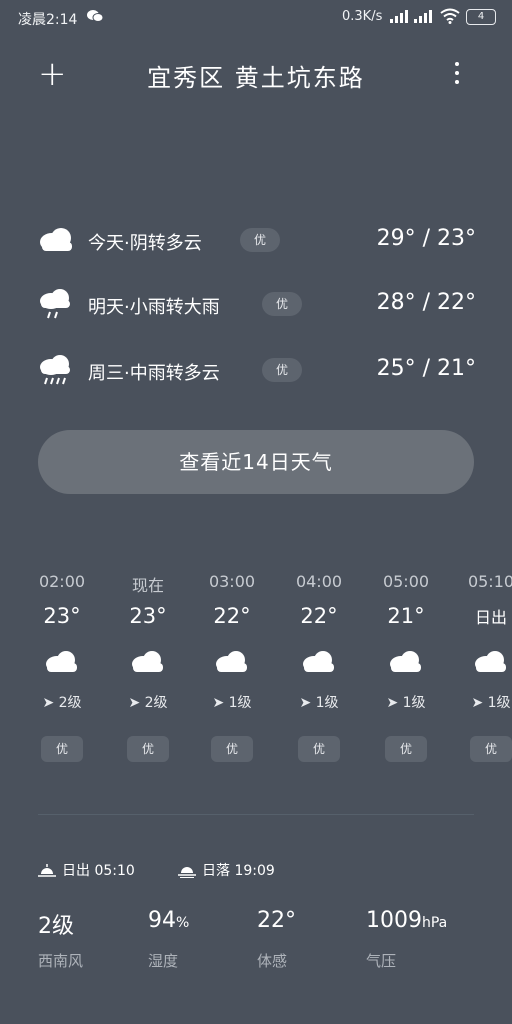 This screenshot has width=512, height=1024. I want to click on sunset: 日落 19:09, so click(226, 870).